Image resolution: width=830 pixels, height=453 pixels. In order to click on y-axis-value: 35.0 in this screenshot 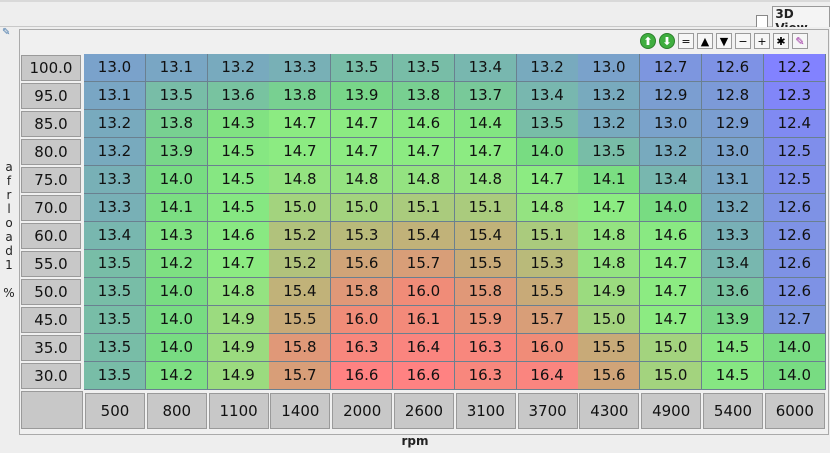, I will do `click(51, 348)`.